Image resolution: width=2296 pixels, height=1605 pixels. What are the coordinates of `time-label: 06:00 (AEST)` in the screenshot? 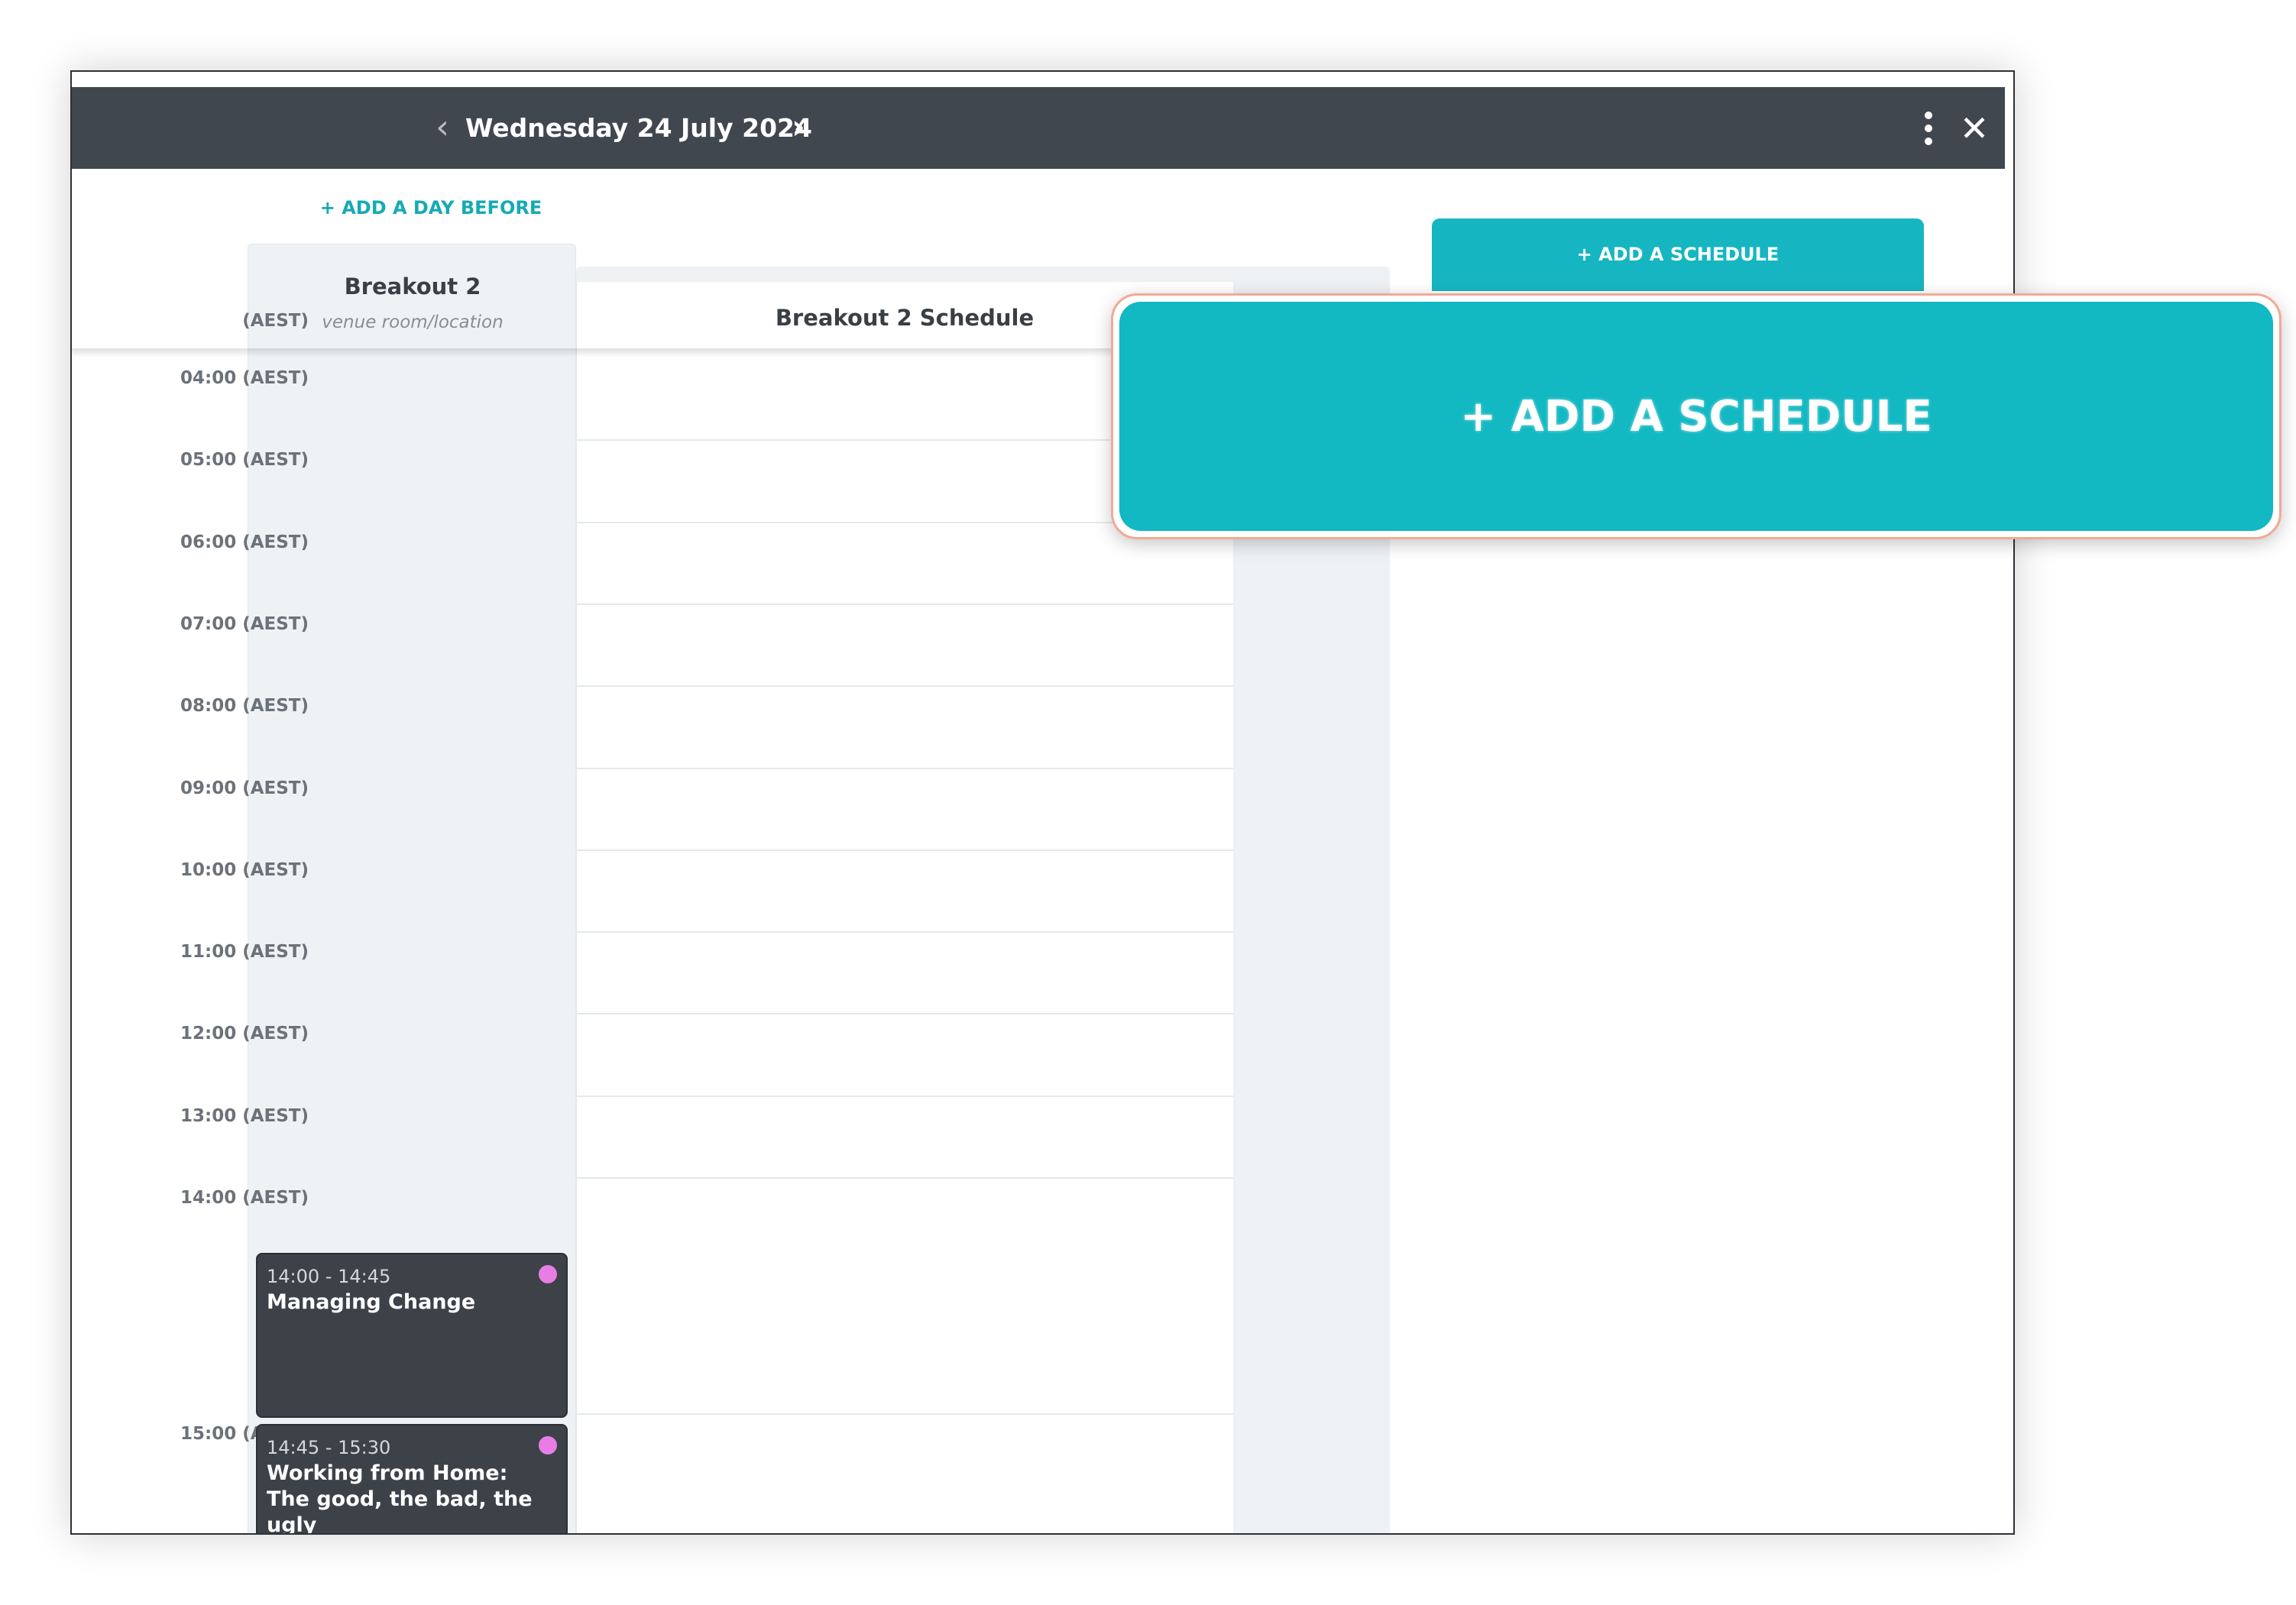 It's located at (245, 542).